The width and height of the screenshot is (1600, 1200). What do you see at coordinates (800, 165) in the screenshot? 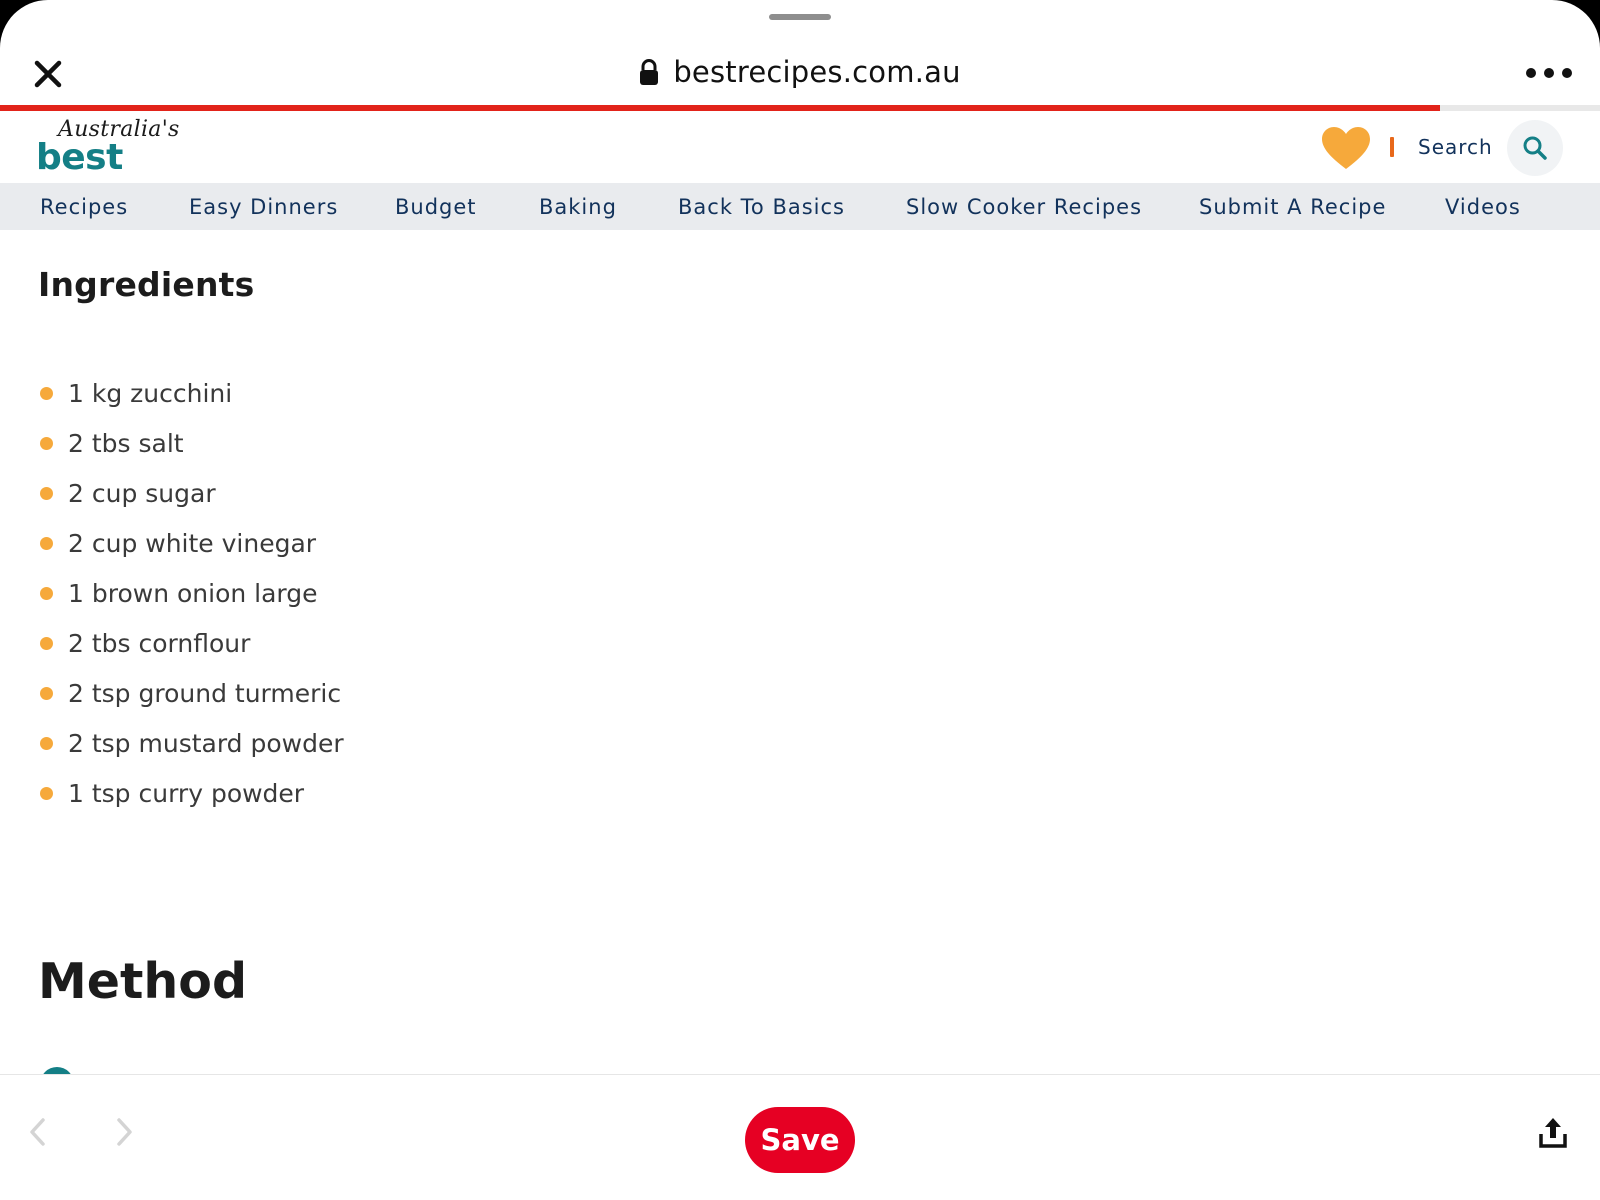
I see `site-header: Australia's best recipes Search` at bounding box center [800, 165].